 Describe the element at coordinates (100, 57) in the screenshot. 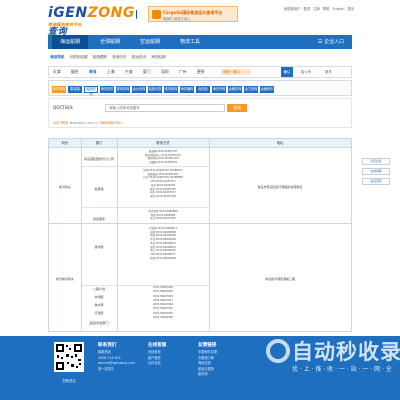

I see `breadcrumb-item-track: 船舶跟踪` at that location.